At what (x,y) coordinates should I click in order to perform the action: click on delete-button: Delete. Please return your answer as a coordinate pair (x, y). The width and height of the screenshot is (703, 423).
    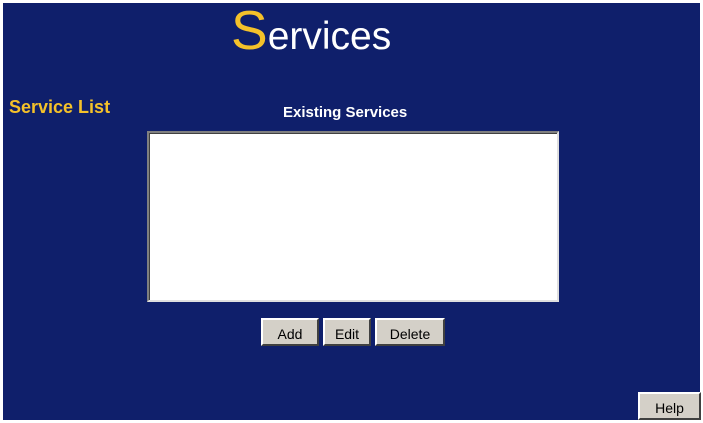
    Looking at the image, I should click on (410, 332).